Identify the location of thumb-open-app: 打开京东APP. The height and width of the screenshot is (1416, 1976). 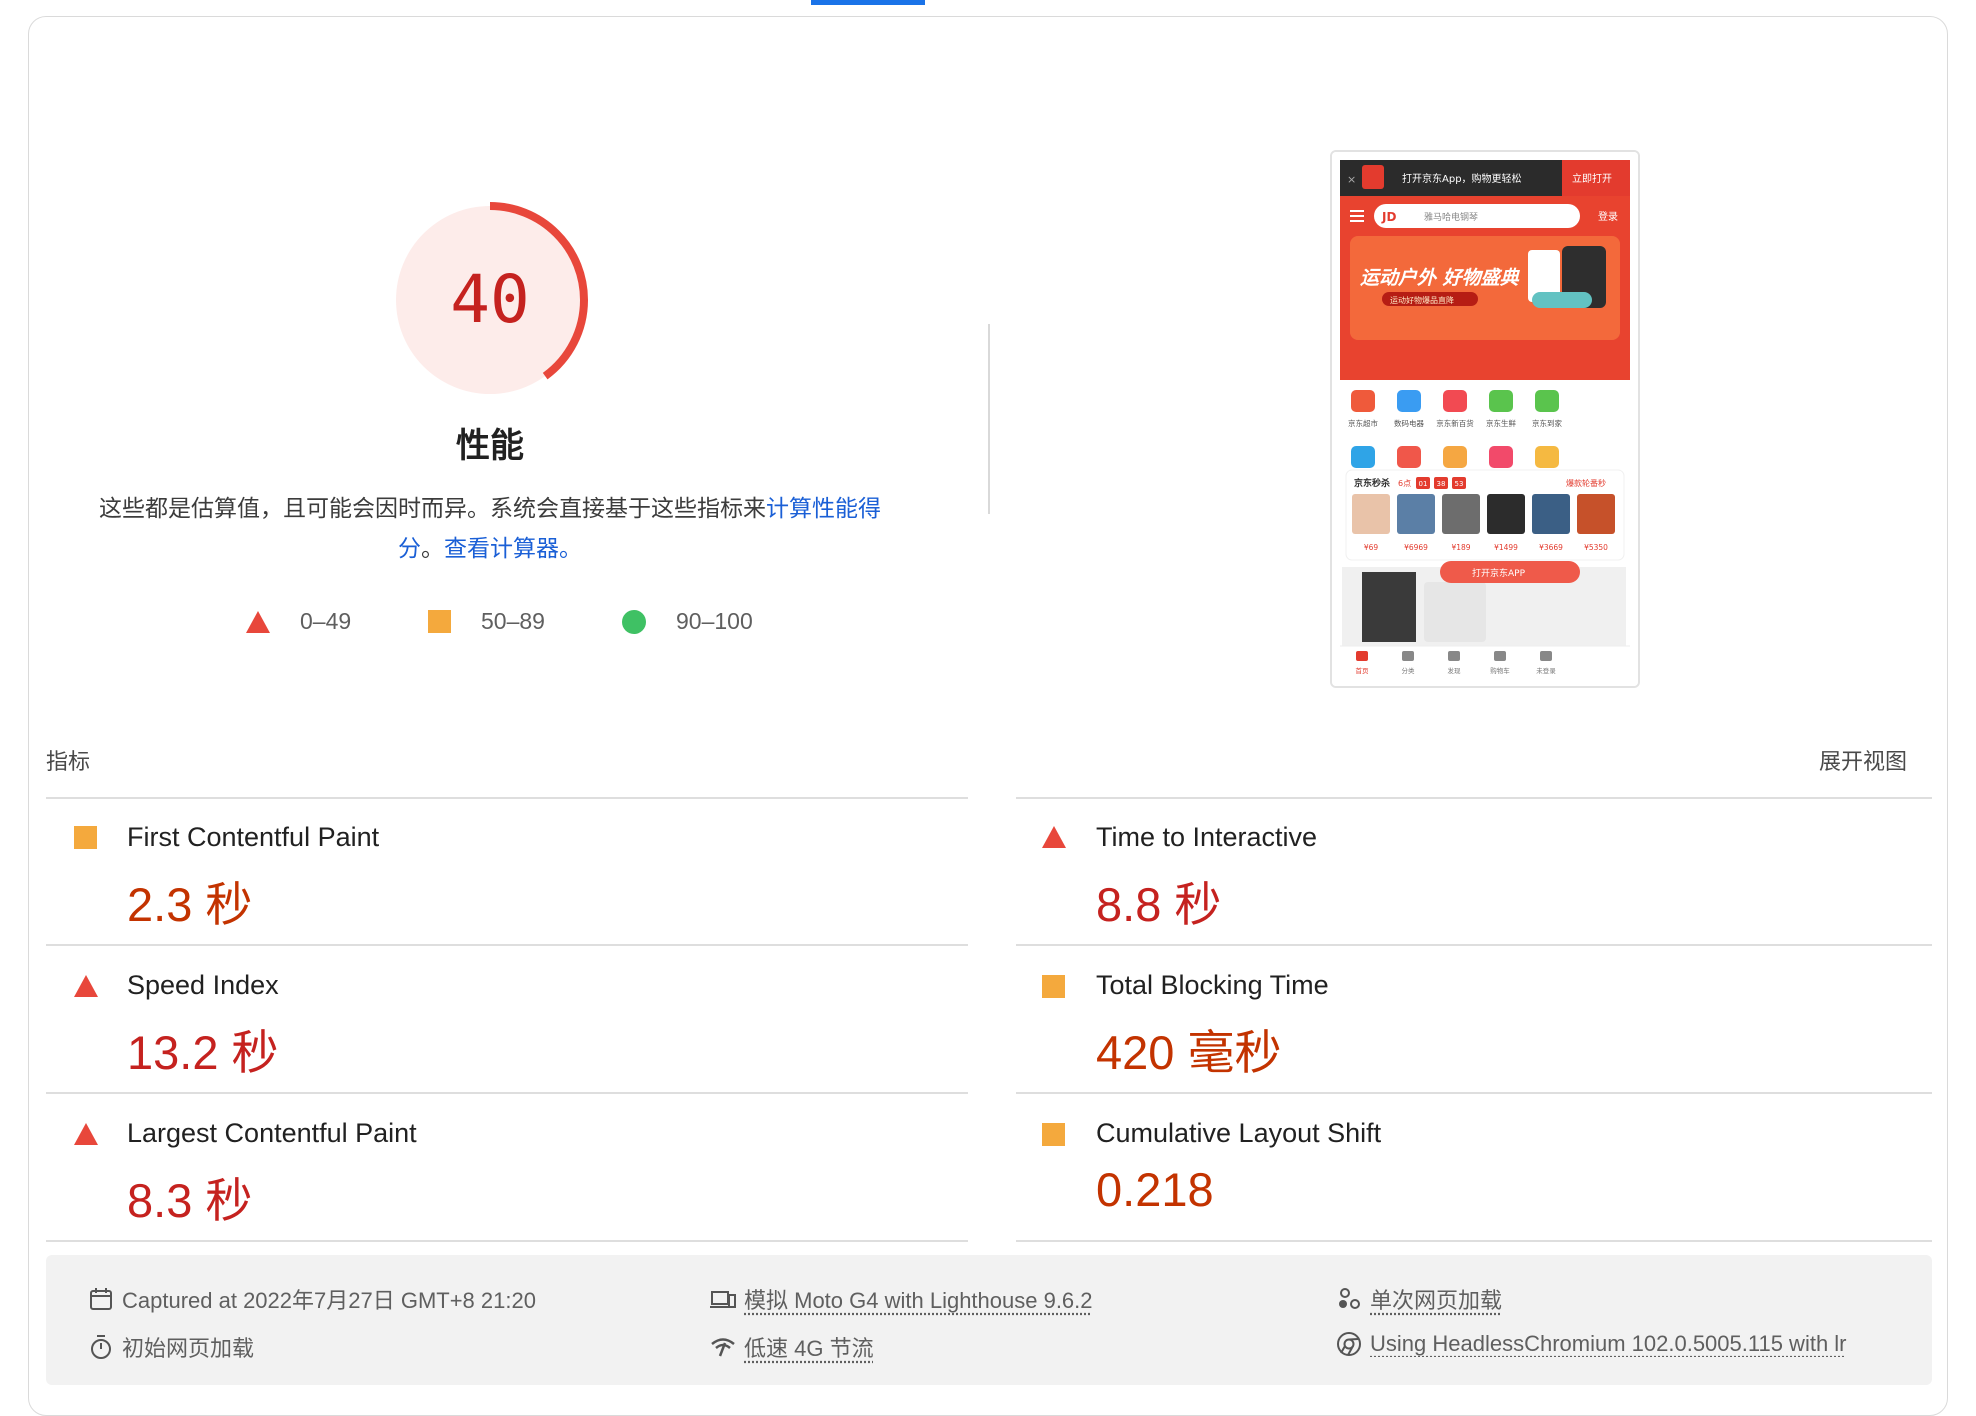
(1499, 573).